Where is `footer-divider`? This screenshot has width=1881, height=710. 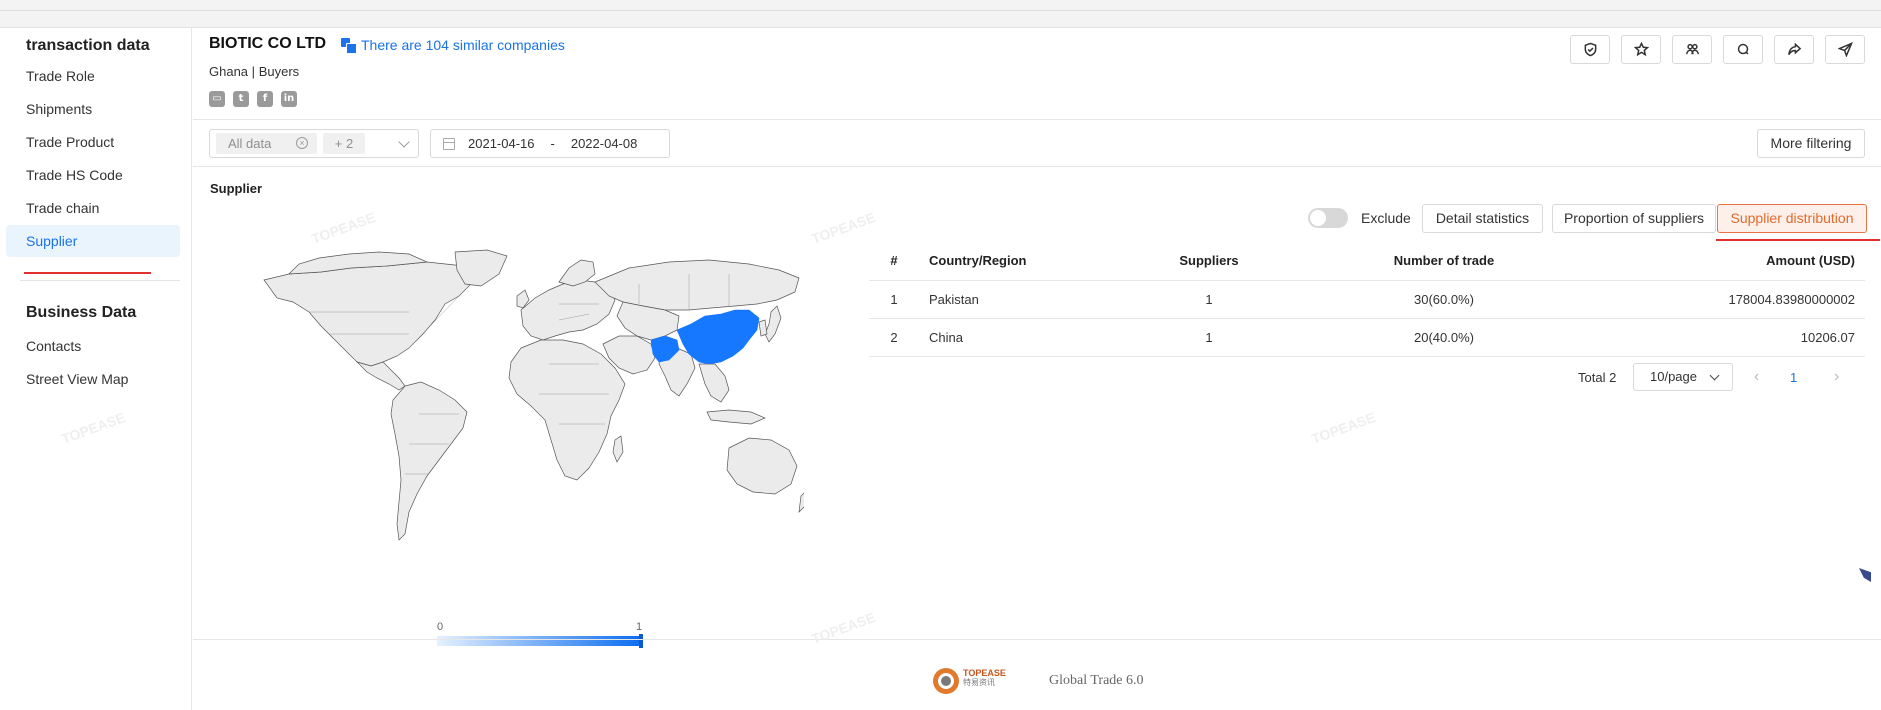 footer-divider is located at coordinates (1037, 639).